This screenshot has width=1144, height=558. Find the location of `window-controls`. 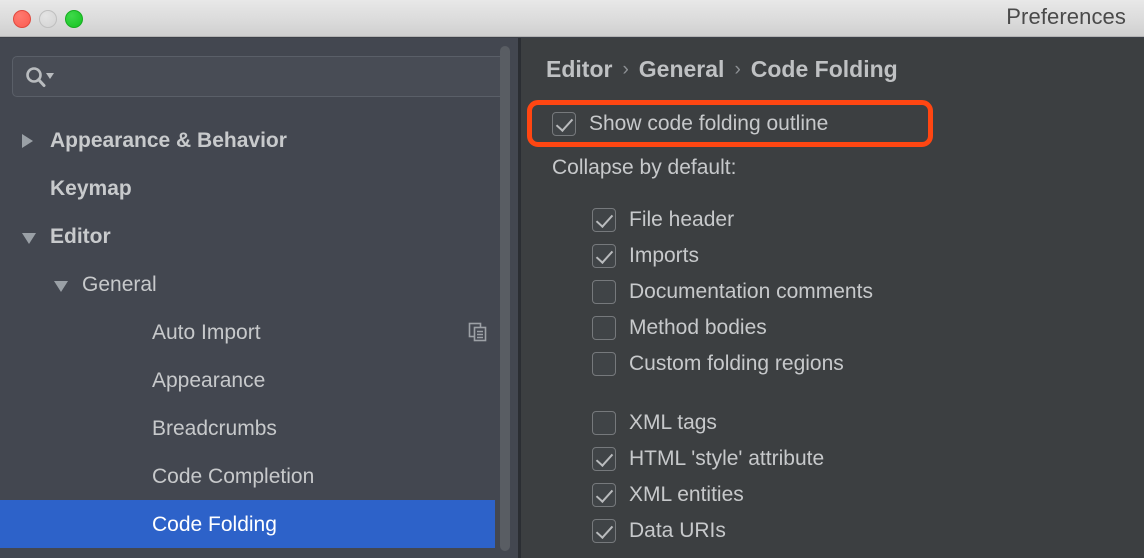

window-controls is located at coordinates (48, 19).